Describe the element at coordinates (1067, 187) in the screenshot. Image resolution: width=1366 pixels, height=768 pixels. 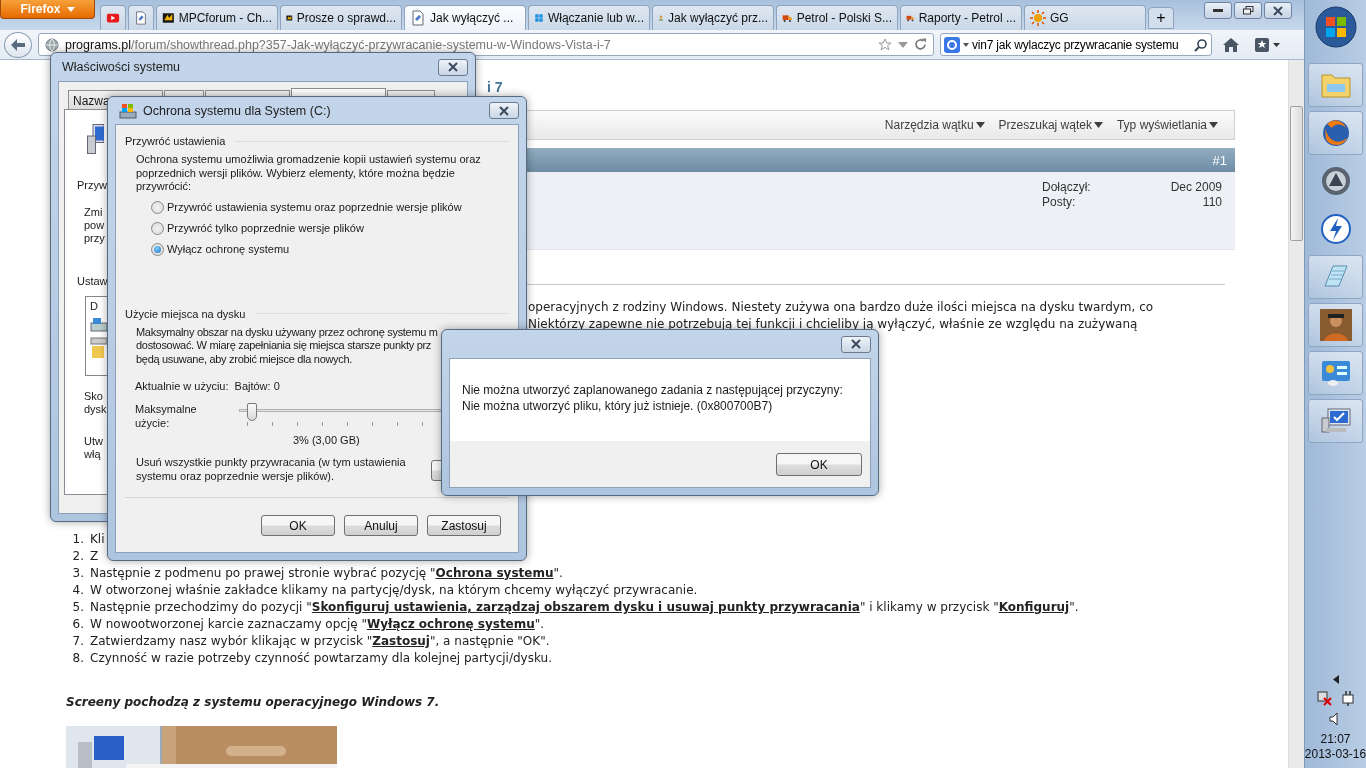
I see `stat-label: Dołączył:` at that location.